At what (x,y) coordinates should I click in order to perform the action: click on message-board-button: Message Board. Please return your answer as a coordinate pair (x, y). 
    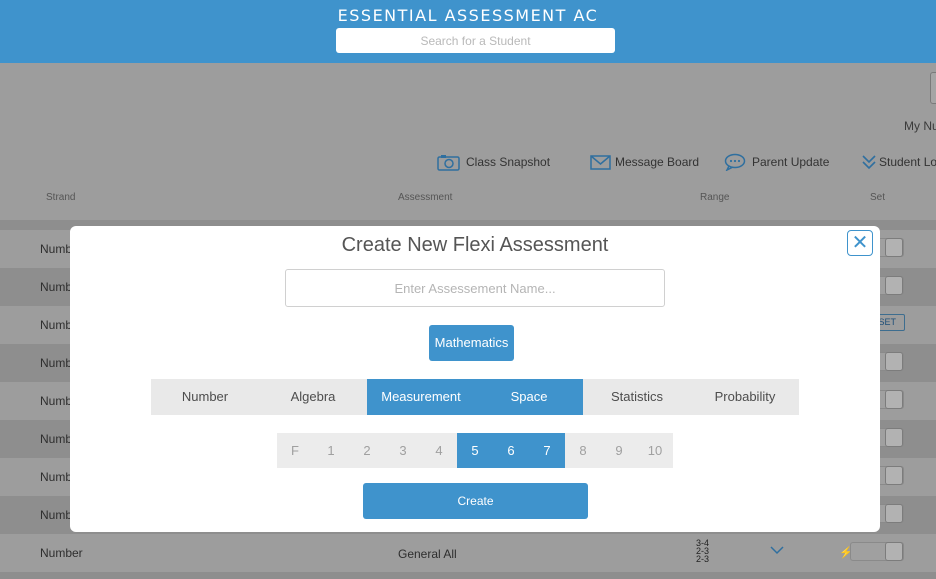
    Looking at the image, I should click on (644, 162).